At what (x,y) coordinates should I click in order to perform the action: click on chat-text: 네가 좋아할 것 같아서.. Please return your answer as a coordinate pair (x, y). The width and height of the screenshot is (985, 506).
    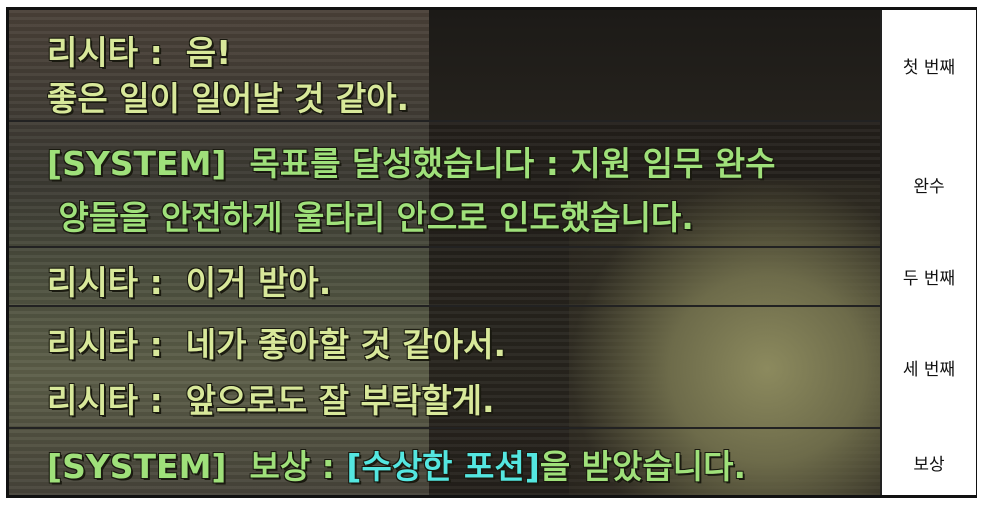
    Looking at the image, I should click on (346, 344).